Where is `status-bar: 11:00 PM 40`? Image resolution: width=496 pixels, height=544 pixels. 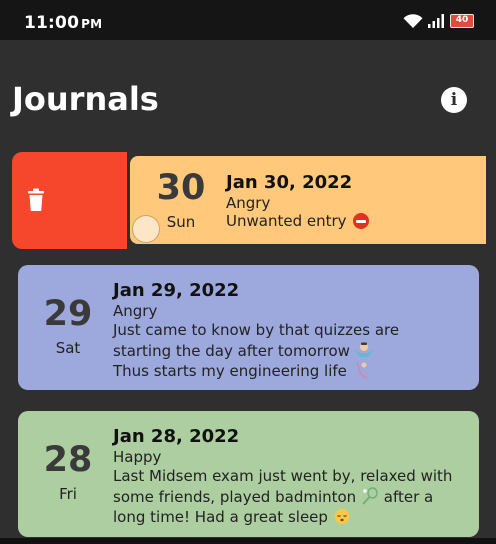
status-bar: 11:00 PM 40 is located at coordinates (248, 20).